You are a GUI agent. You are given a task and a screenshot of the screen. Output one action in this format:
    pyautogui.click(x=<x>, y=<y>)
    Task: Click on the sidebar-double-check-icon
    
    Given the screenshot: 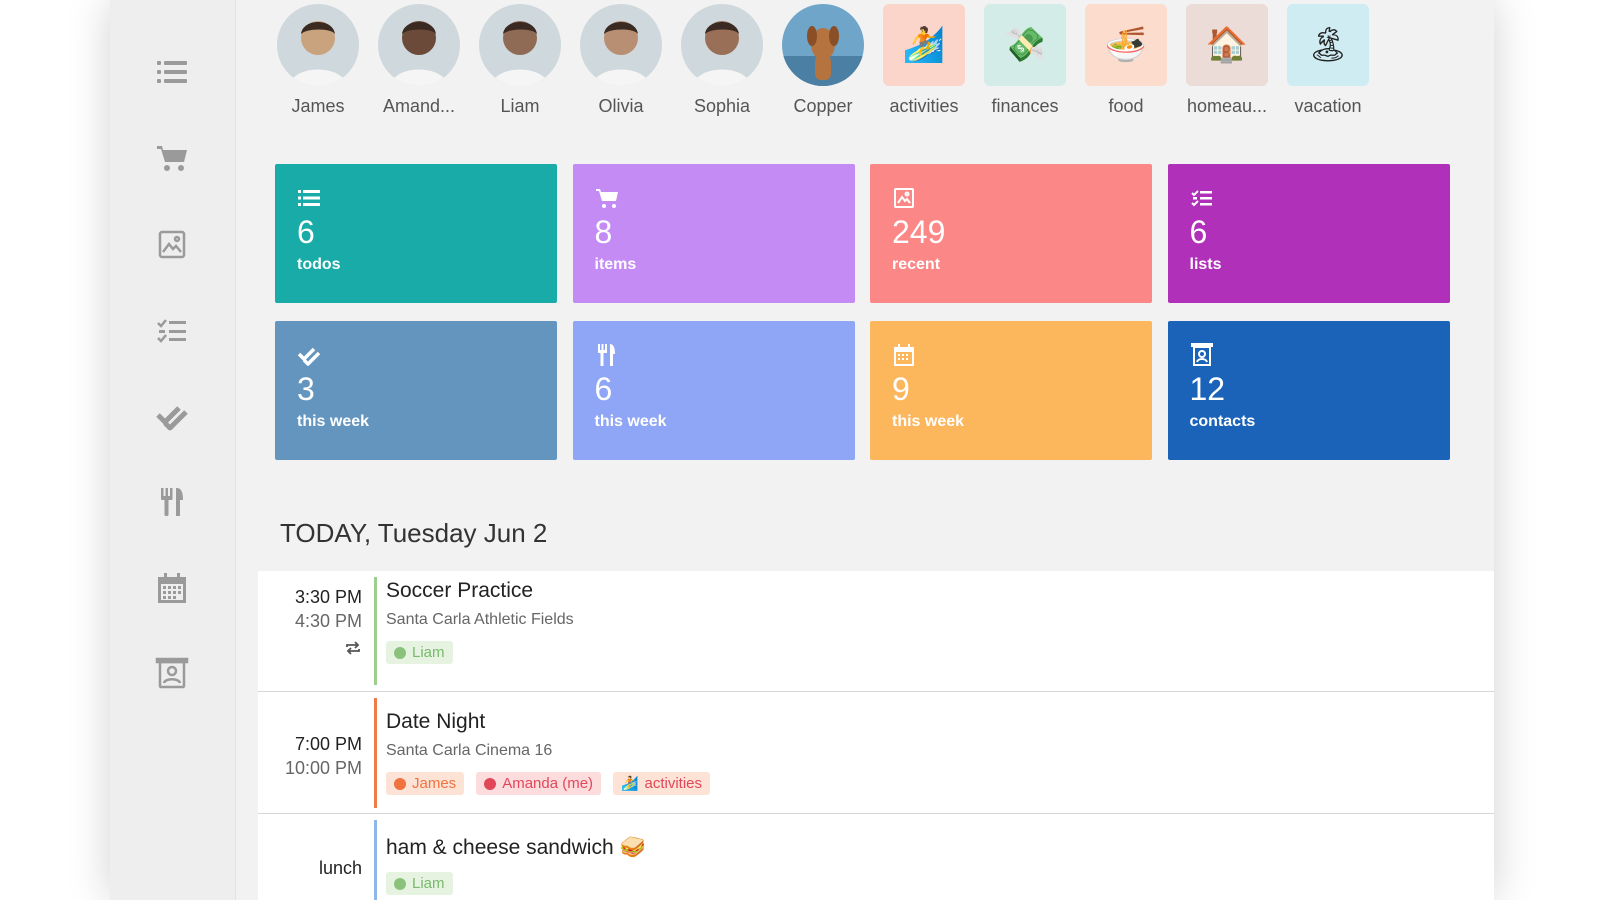 What is the action you would take?
    pyautogui.click(x=172, y=416)
    